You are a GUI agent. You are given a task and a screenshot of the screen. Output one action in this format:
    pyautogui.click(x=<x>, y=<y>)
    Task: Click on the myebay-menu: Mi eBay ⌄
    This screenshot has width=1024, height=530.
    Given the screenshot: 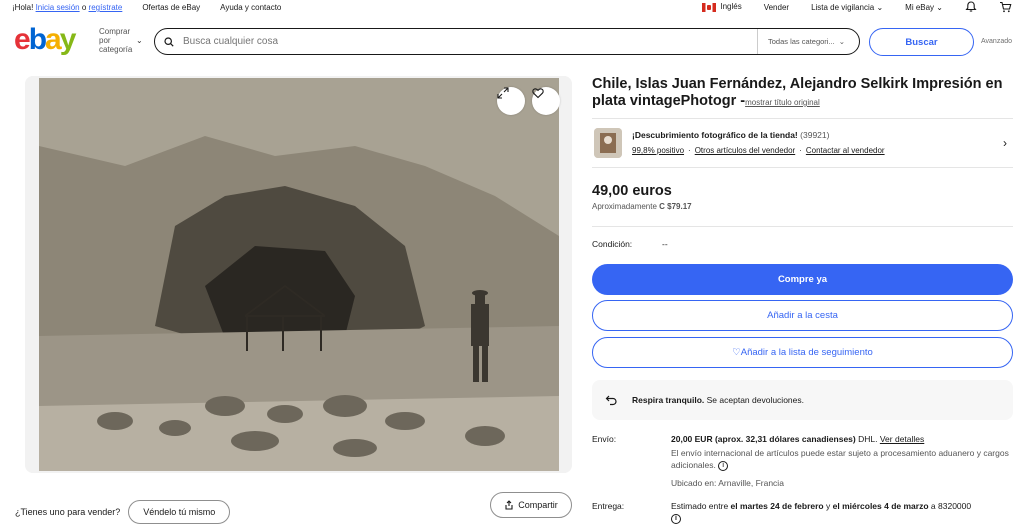 What is the action you would take?
    pyautogui.click(x=924, y=7)
    